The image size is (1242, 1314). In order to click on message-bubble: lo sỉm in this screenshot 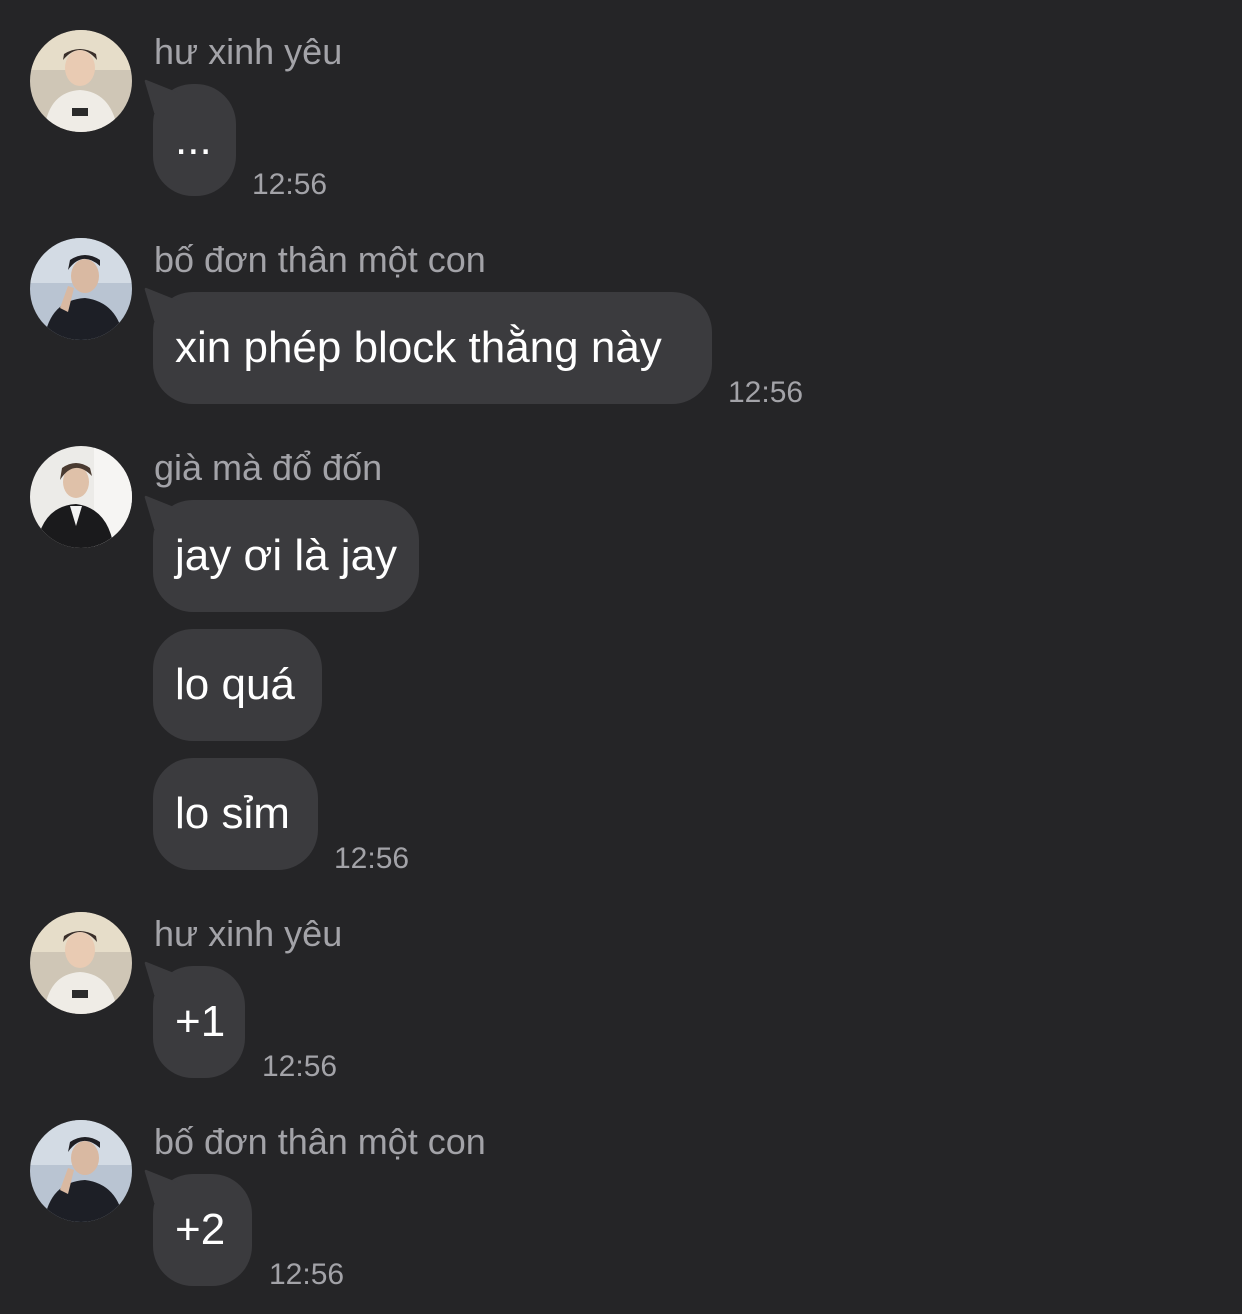, I will do `click(235, 814)`.